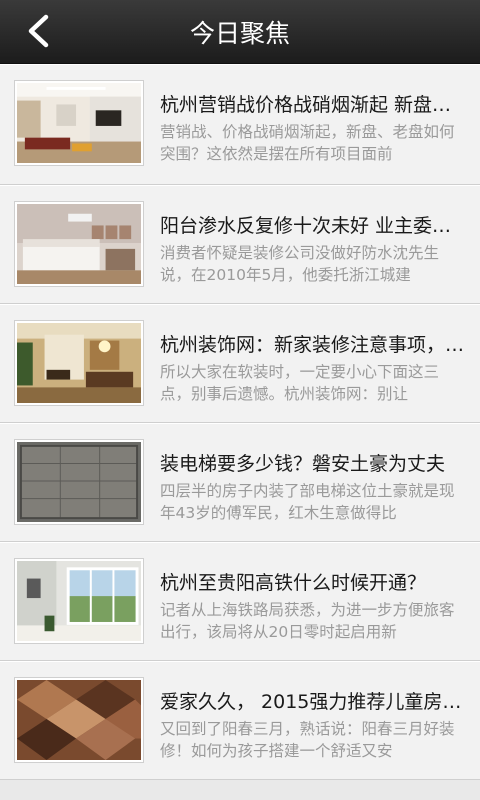  What do you see at coordinates (293, 583) in the screenshot?
I see `article-title: 杭州至贵阳高铁什么时候开通？` at bounding box center [293, 583].